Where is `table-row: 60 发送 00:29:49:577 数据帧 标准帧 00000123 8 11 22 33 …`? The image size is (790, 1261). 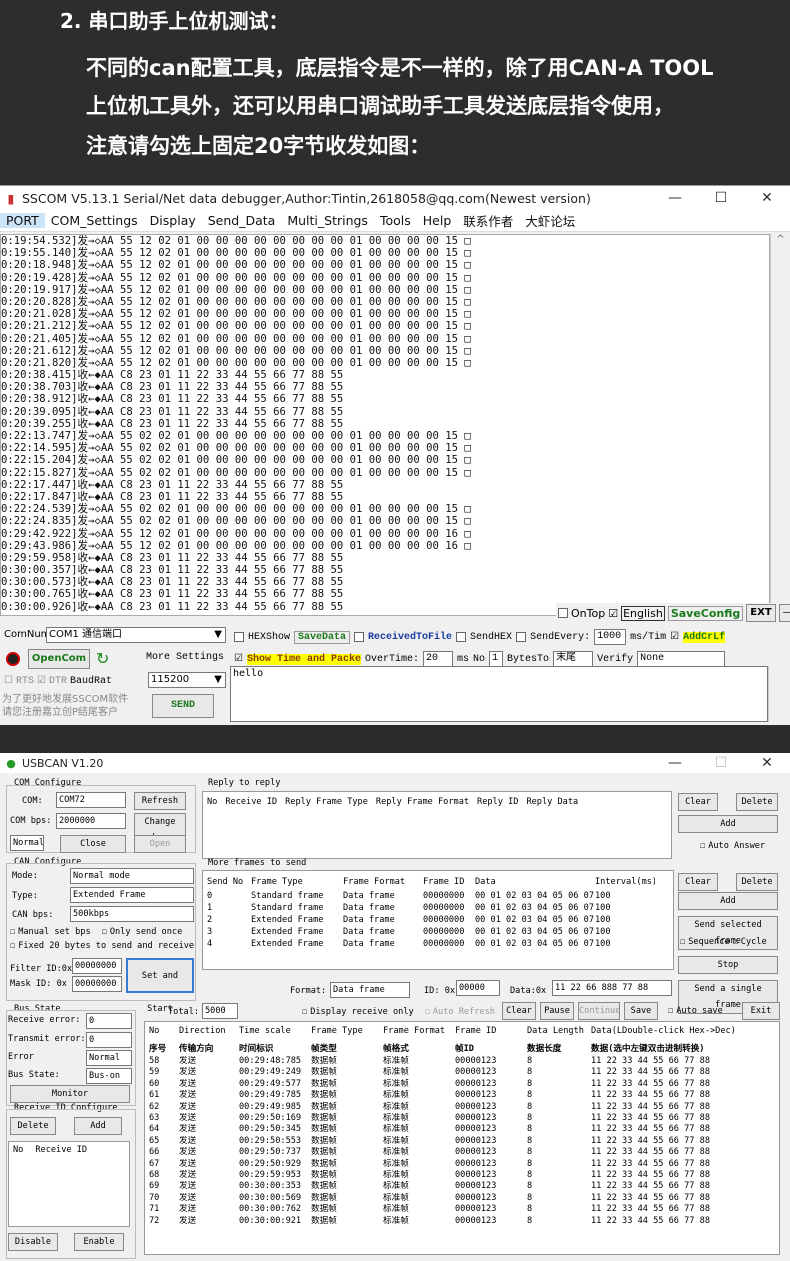 table-row: 60 发送 00:29:49:577 数据帧 标准帧 00000123 8 11 22 33 … is located at coordinates (462, 1084).